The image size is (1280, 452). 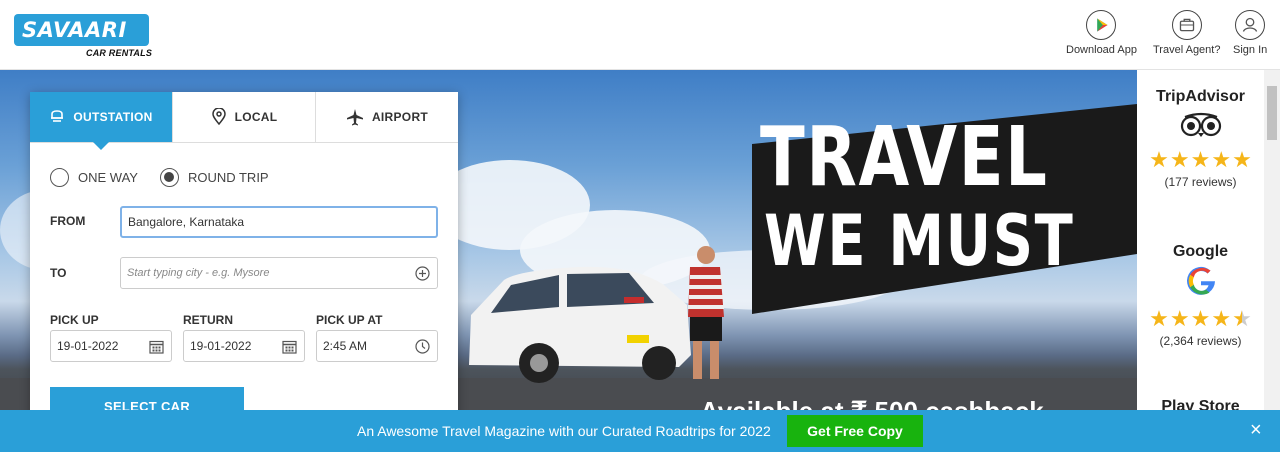 I want to click on play-store-icon, so click(x=1101, y=25).